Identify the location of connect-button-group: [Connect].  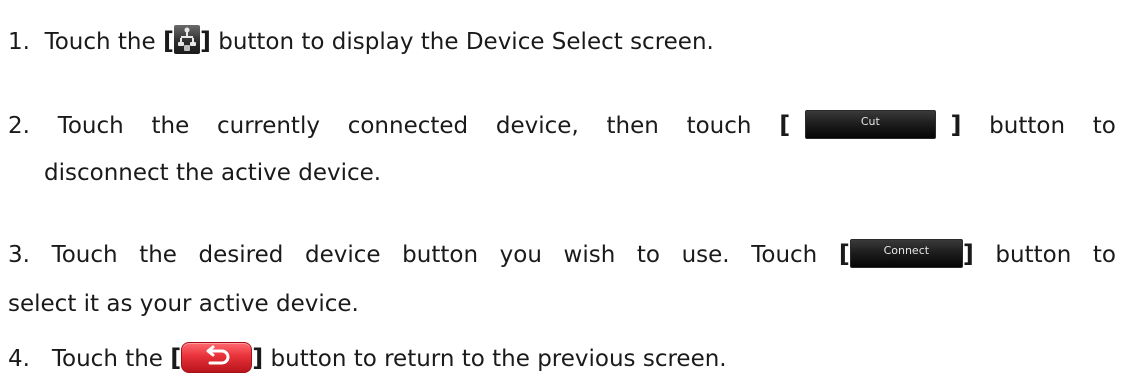
(906, 254).